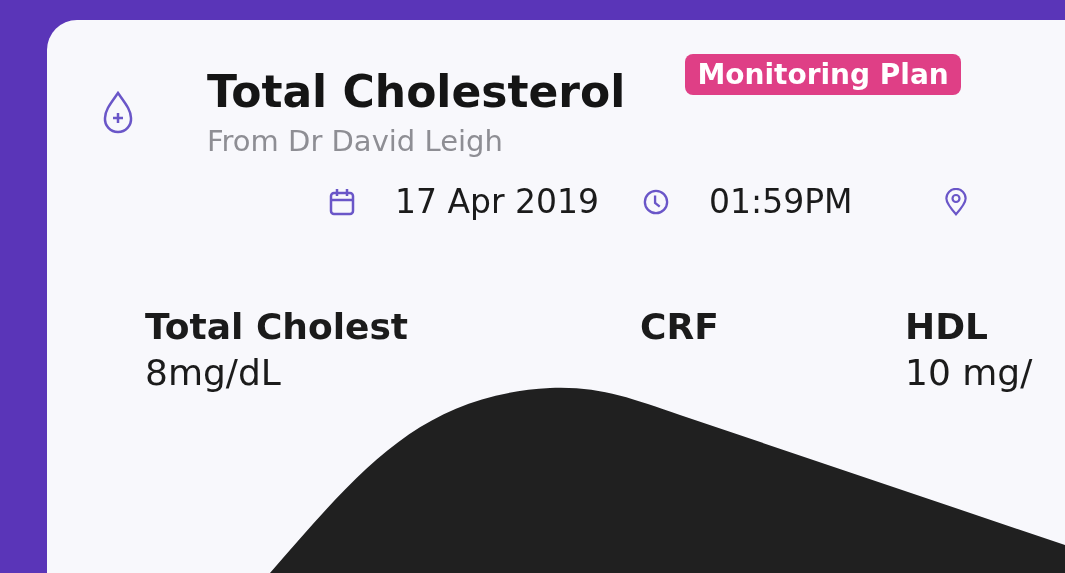 Image resolution: width=1065 pixels, height=573 pixels. What do you see at coordinates (342, 201) in the screenshot?
I see `calendar-icon` at bounding box center [342, 201].